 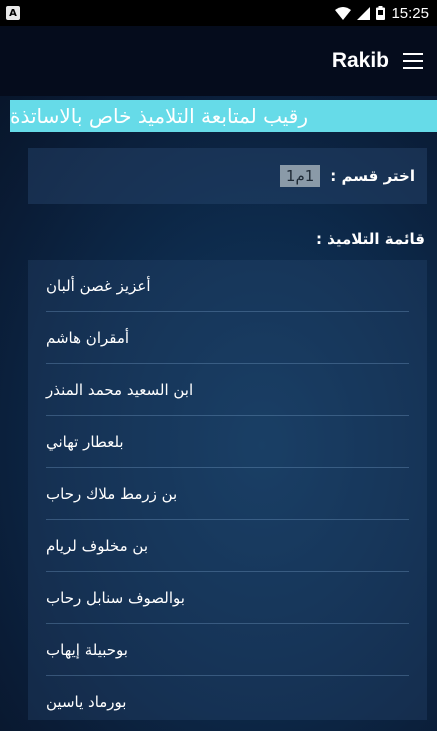 I want to click on list-item: بوحبيلة إيهاب, so click(x=227, y=650).